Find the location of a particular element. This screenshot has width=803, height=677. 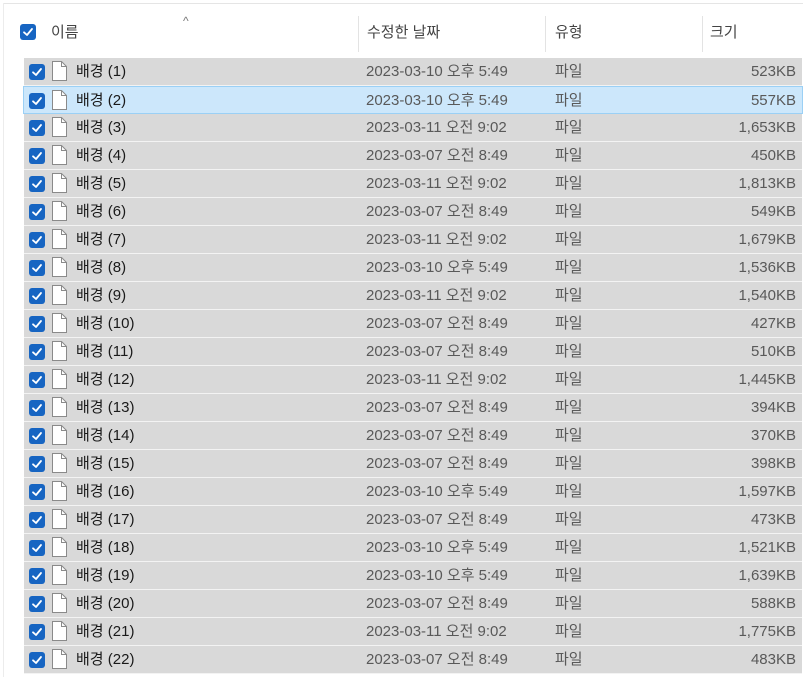

file-row: 배경 (20) 2023-03-07 오전 8:49 파일 588KB is located at coordinates (413, 604).